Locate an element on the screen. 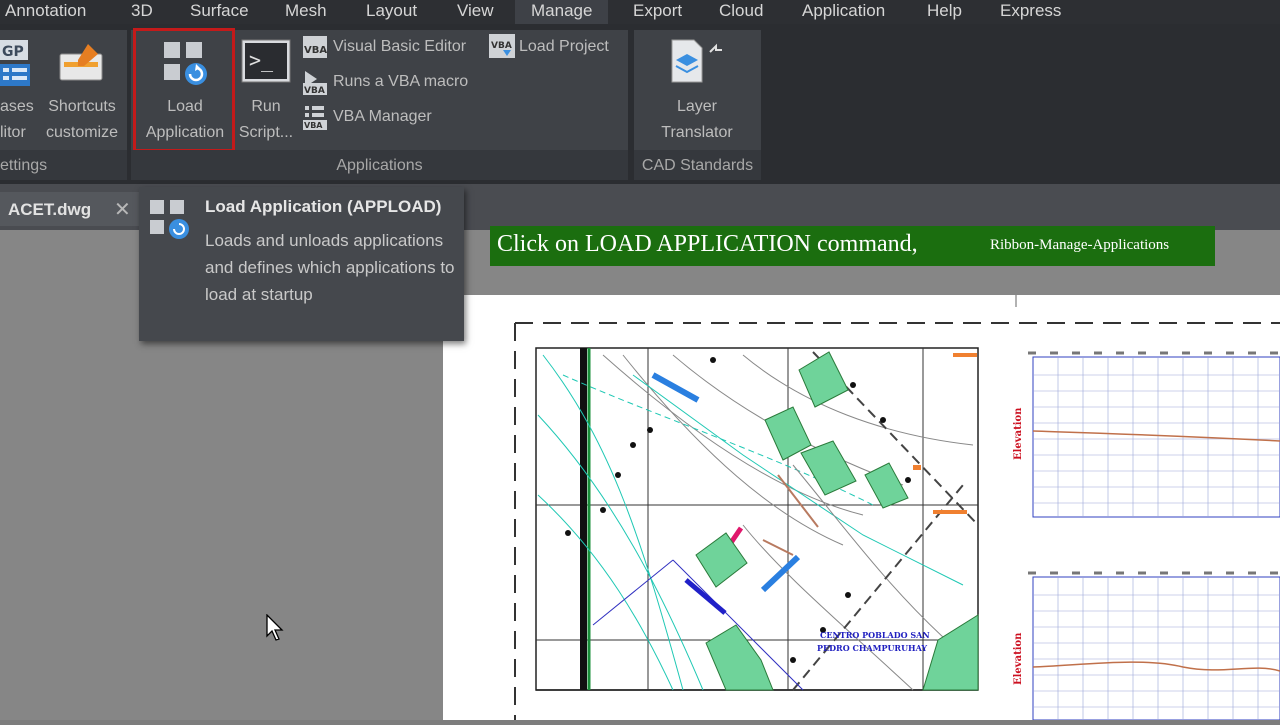  tab-layout: Layout is located at coordinates (391, 12).